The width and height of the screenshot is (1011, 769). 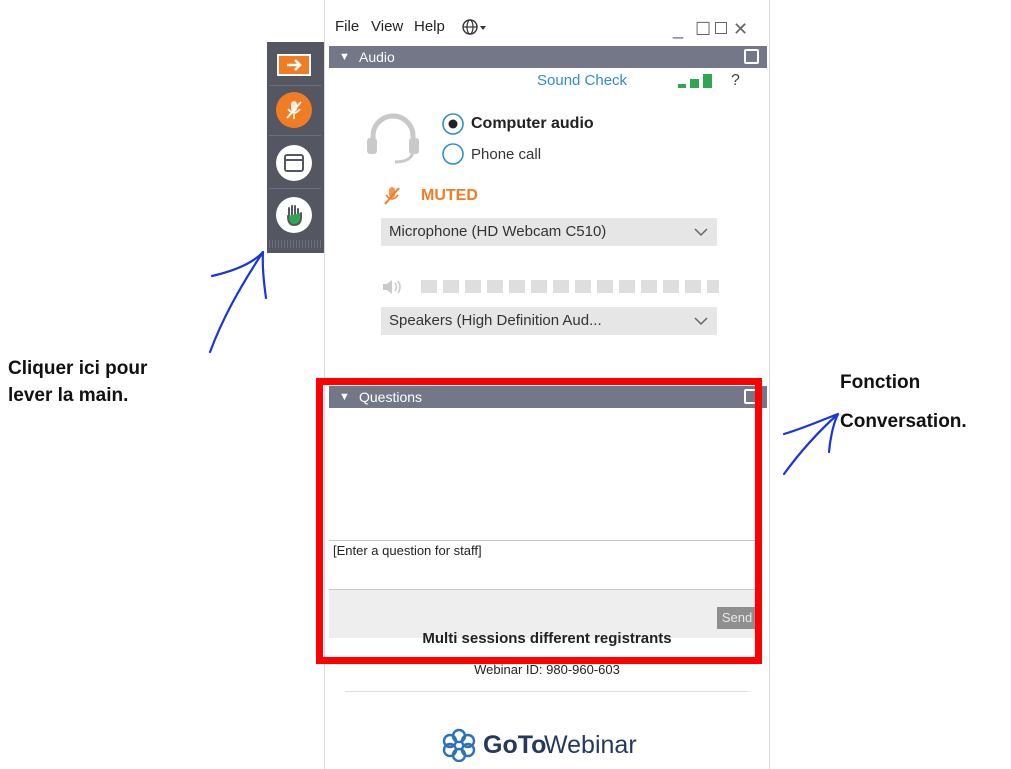 What do you see at coordinates (238, 302) in the screenshot?
I see `arrow-to-toolbar` at bounding box center [238, 302].